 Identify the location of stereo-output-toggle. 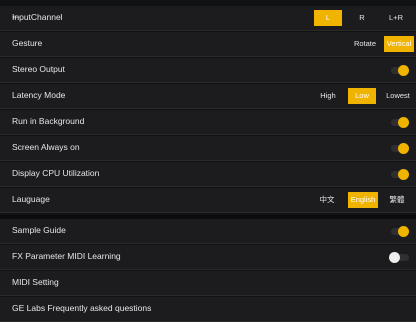
(399, 70).